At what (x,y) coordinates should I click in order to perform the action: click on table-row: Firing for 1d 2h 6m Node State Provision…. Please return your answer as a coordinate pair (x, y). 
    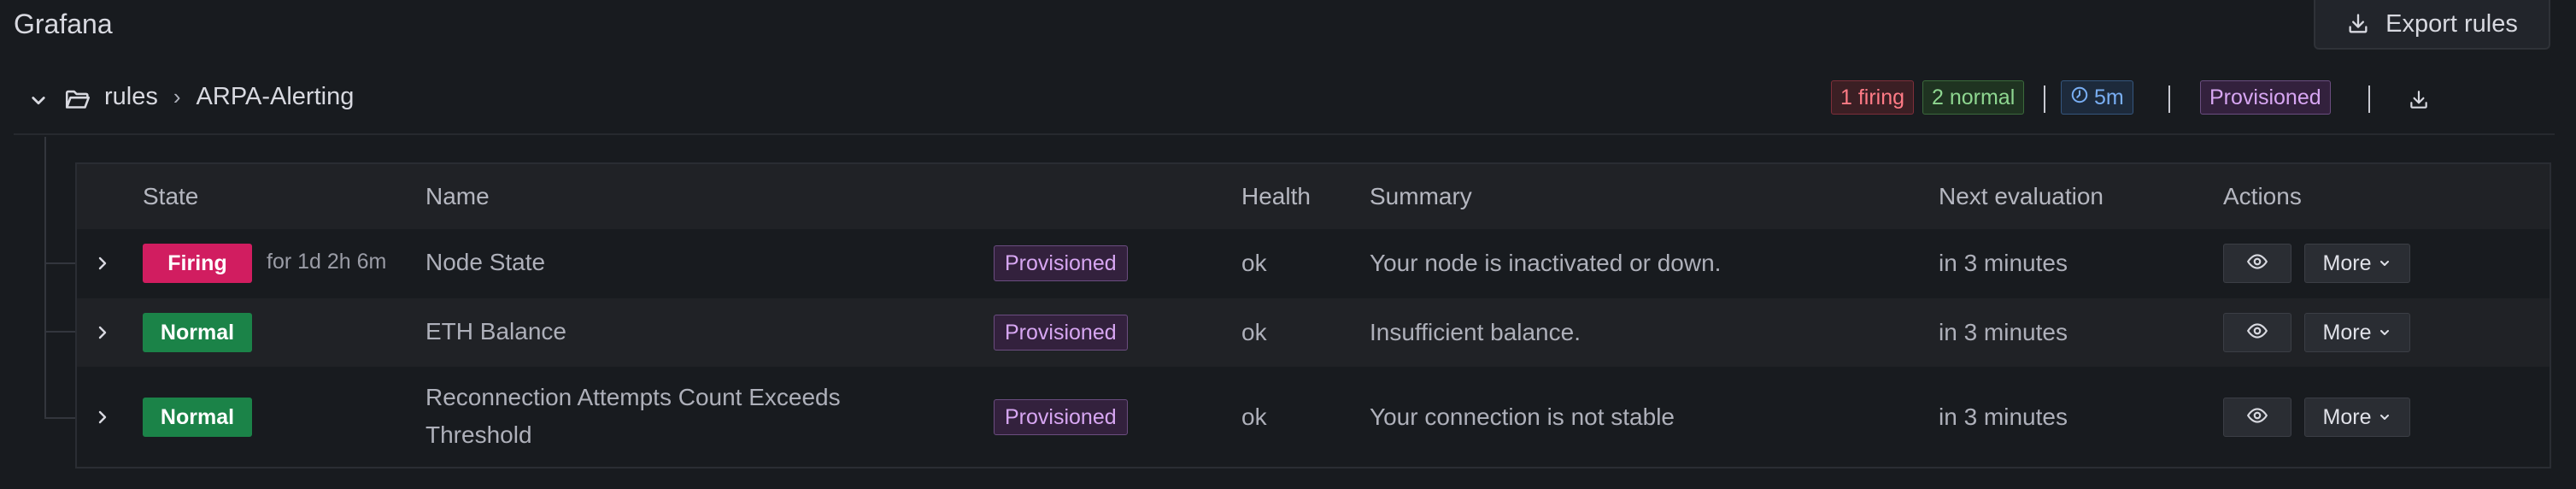
    Looking at the image, I should click on (1313, 263).